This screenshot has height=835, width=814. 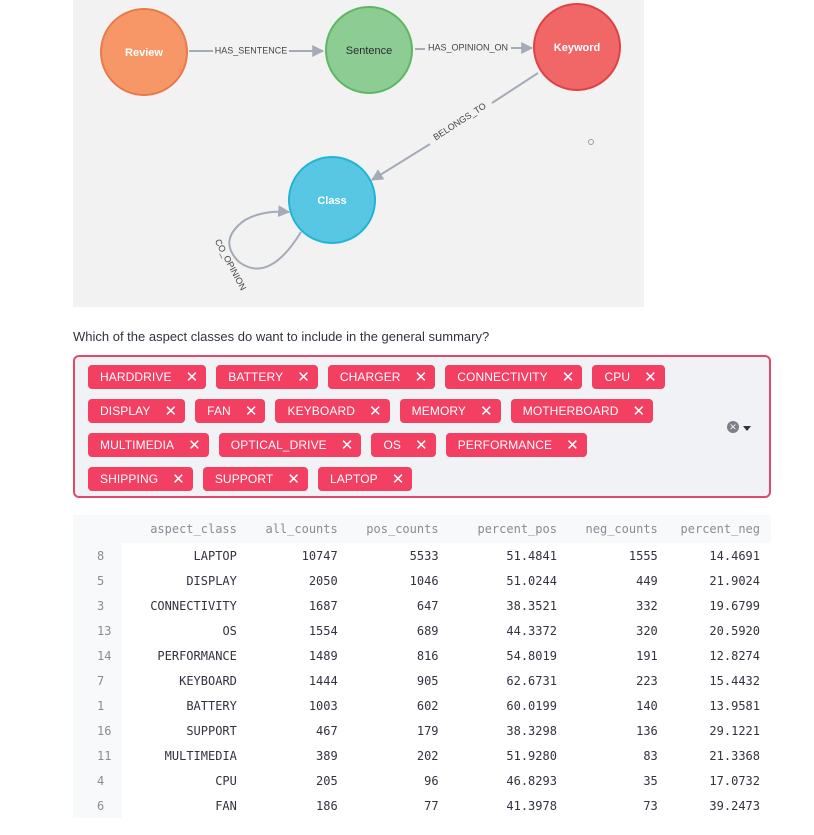 I want to click on cell-percent-neg: 29.1221, so click(x=734, y=730).